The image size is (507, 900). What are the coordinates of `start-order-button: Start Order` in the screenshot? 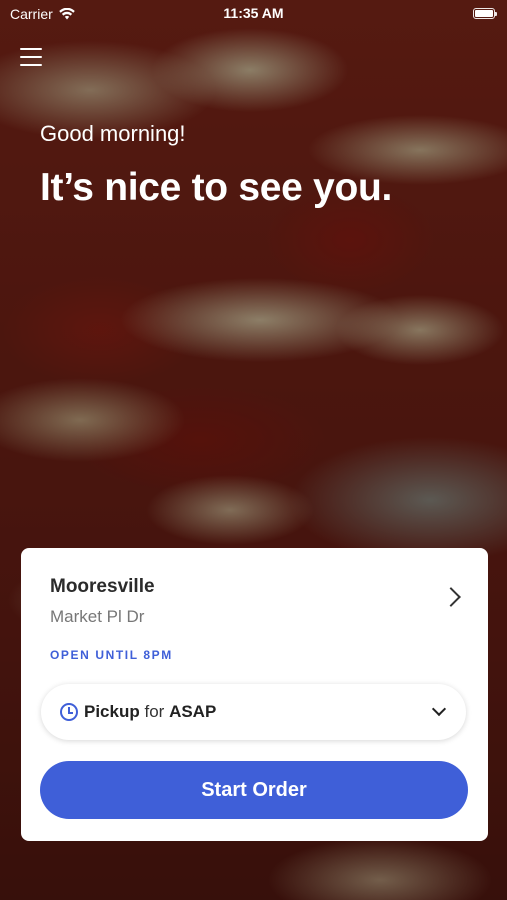 It's located at (254, 790).